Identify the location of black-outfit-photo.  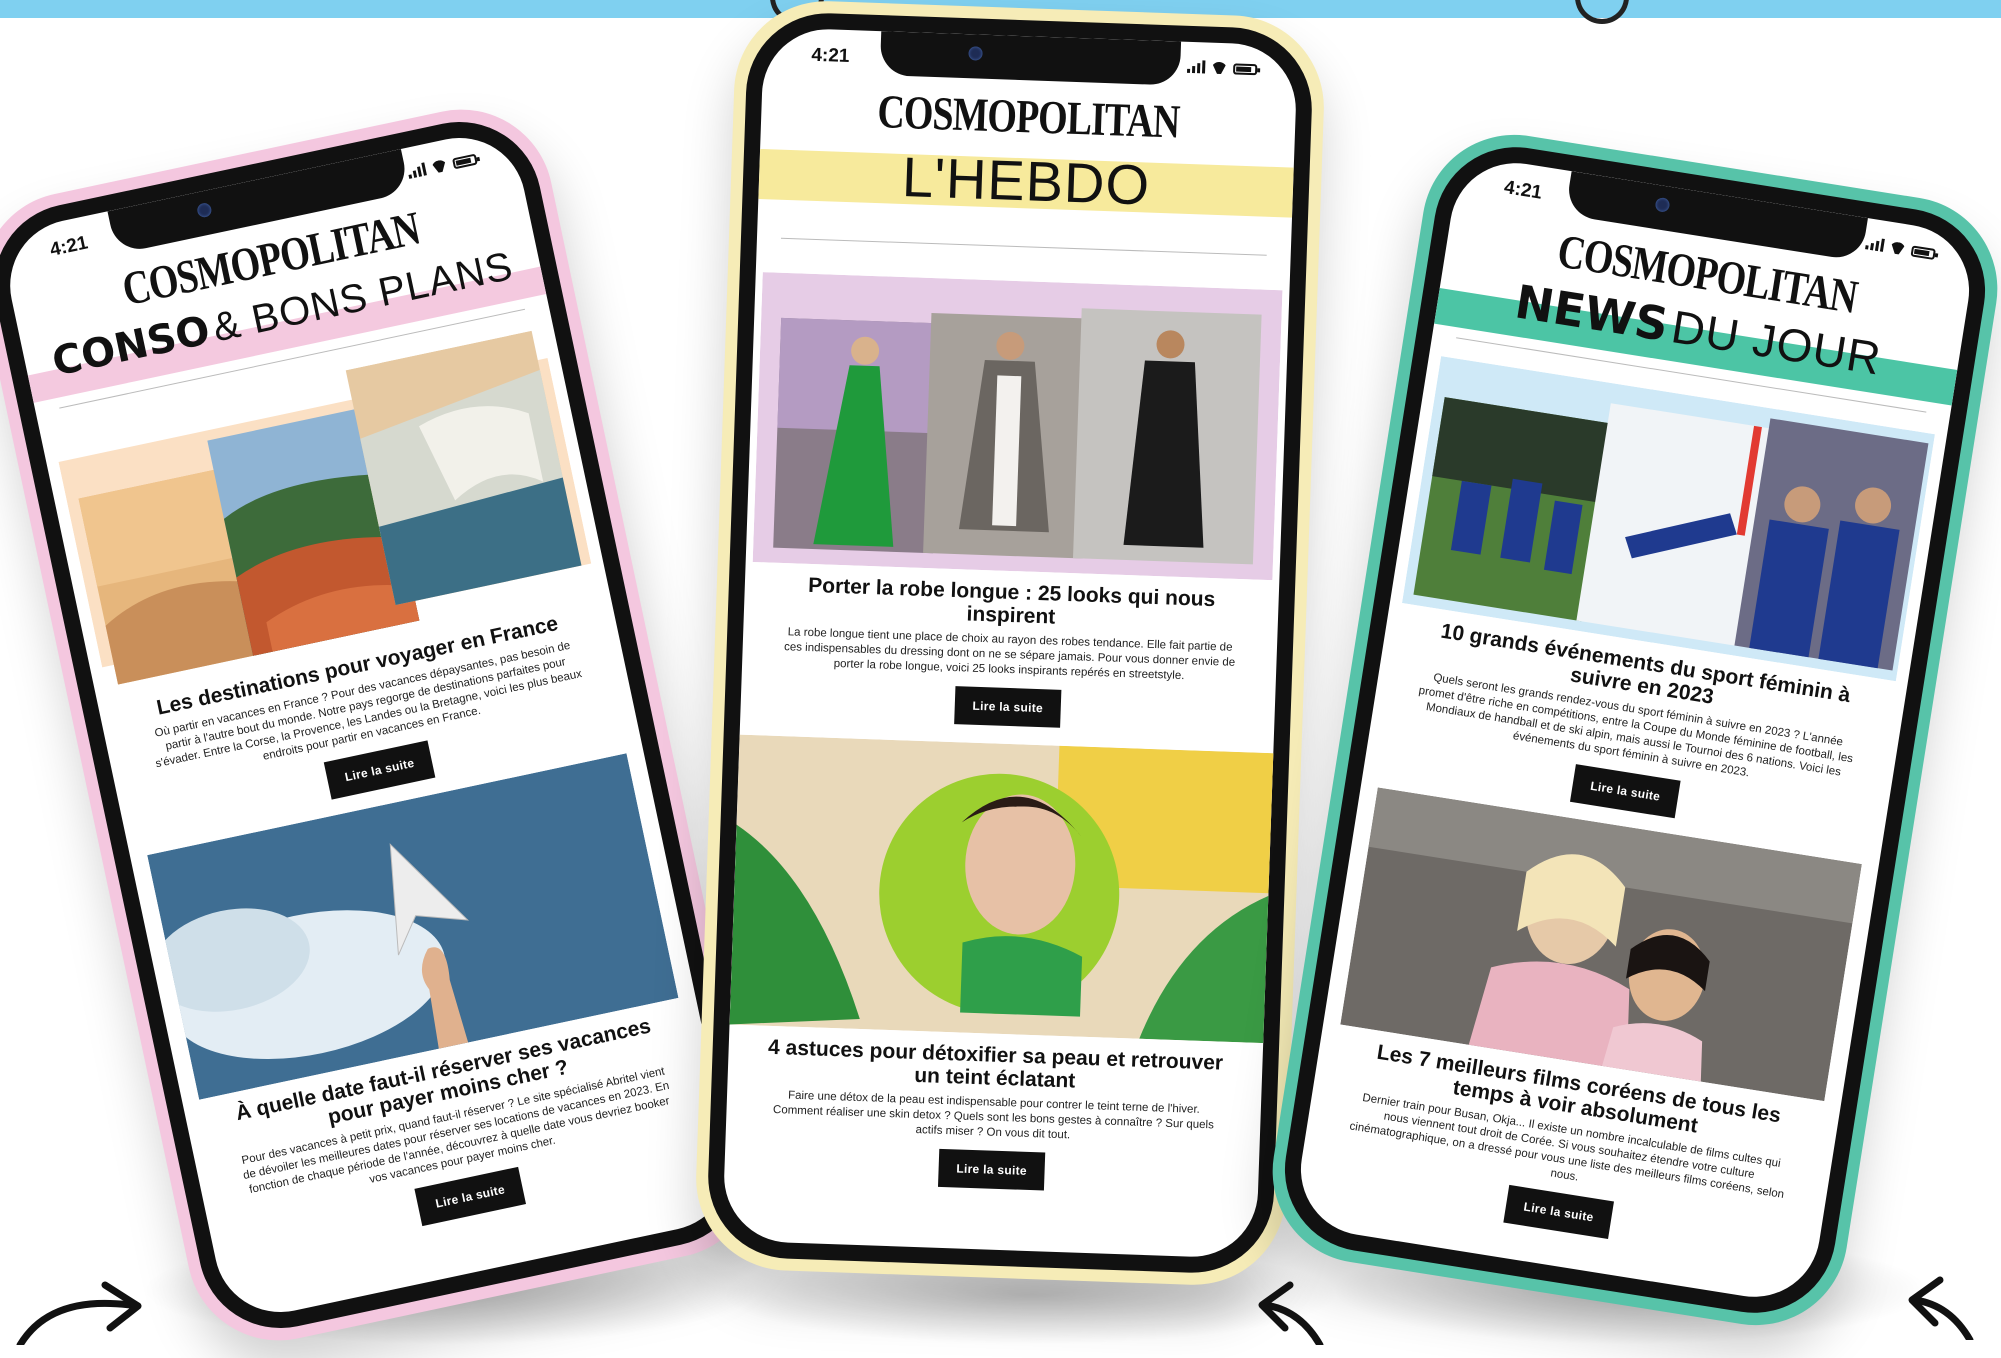
(1167, 436).